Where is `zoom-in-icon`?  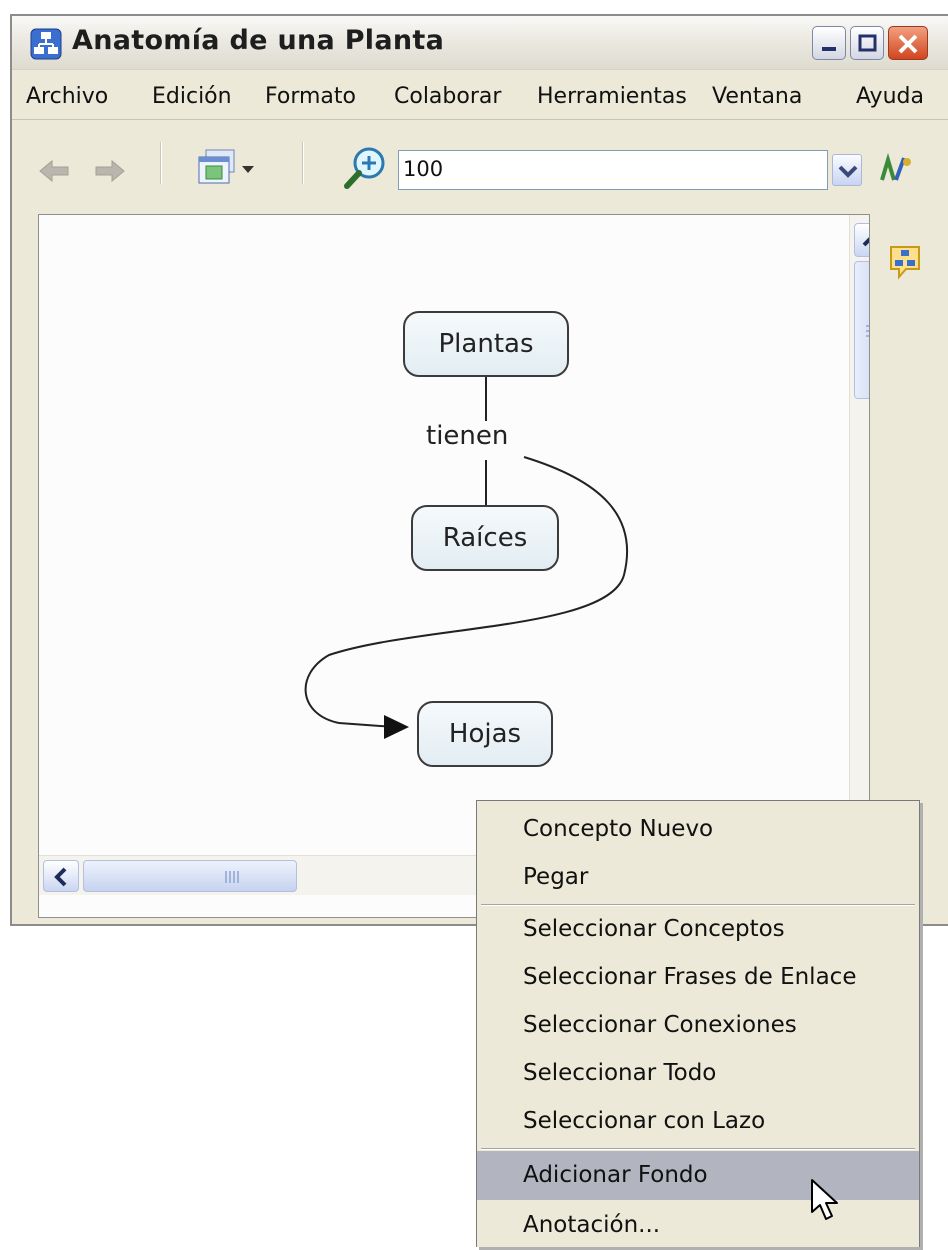 zoom-in-icon is located at coordinates (366, 168).